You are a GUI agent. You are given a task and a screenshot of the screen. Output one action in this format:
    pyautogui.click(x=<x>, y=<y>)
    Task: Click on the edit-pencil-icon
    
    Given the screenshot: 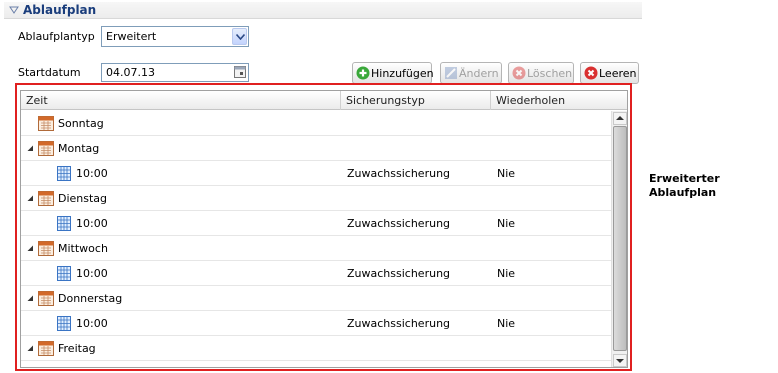 What is the action you would take?
    pyautogui.click(x=451, y=73)
    